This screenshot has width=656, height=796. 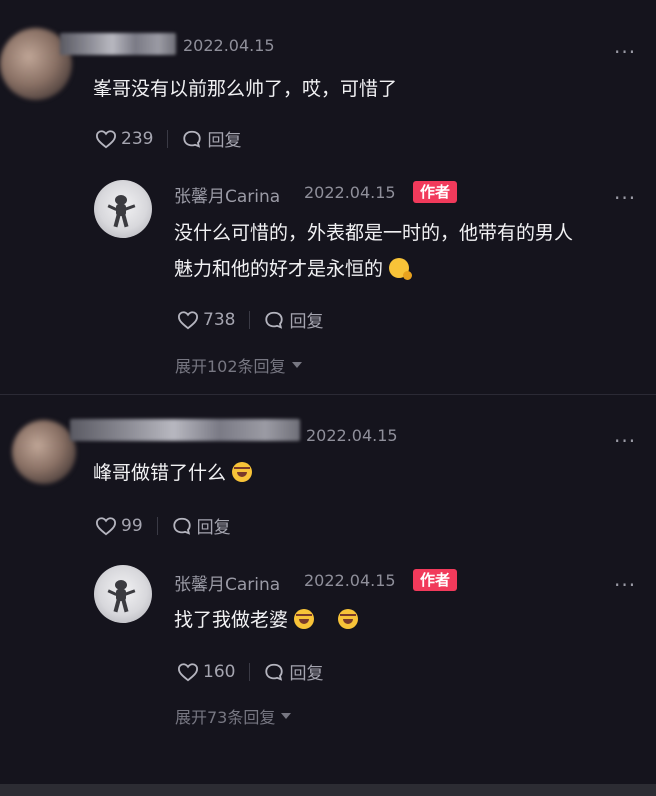 I want to click on reply-text: 找了我做老婆, so click(x=231, y=620).